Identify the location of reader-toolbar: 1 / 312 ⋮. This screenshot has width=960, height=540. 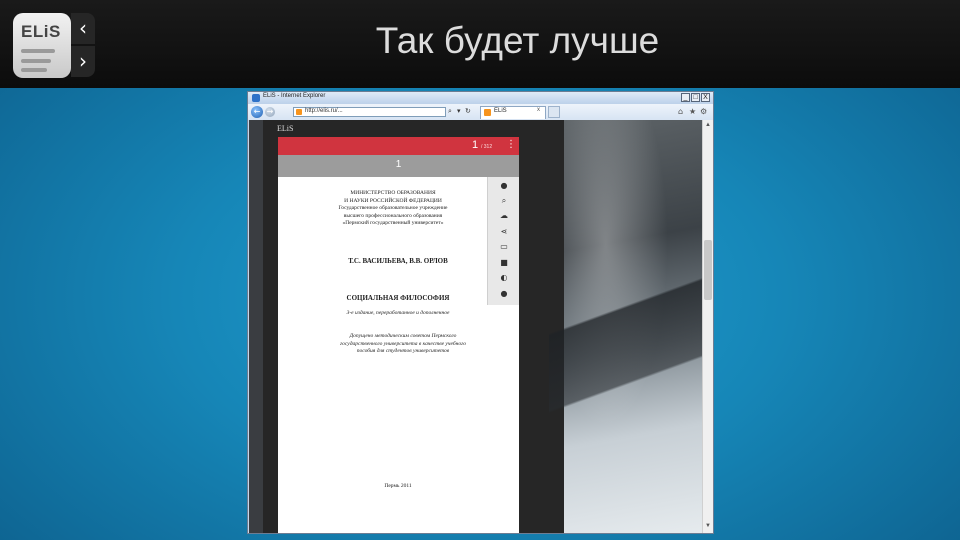
(398, 146).